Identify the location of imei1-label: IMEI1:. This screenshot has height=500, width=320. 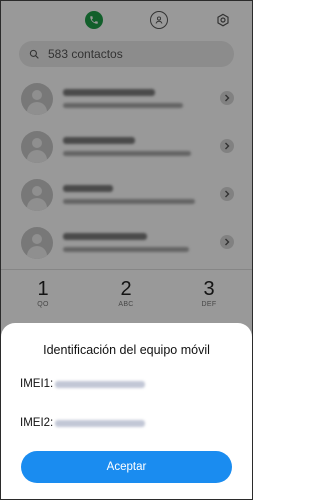
(37, 384).